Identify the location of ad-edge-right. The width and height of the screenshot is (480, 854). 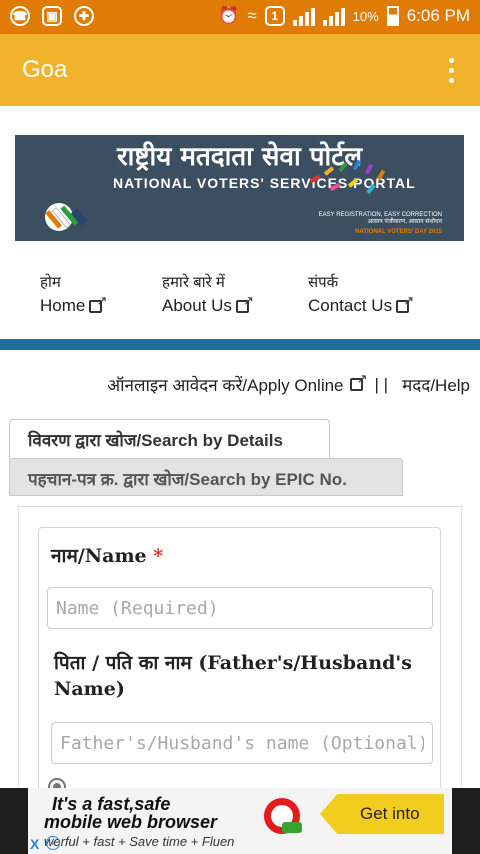
(466, 821).